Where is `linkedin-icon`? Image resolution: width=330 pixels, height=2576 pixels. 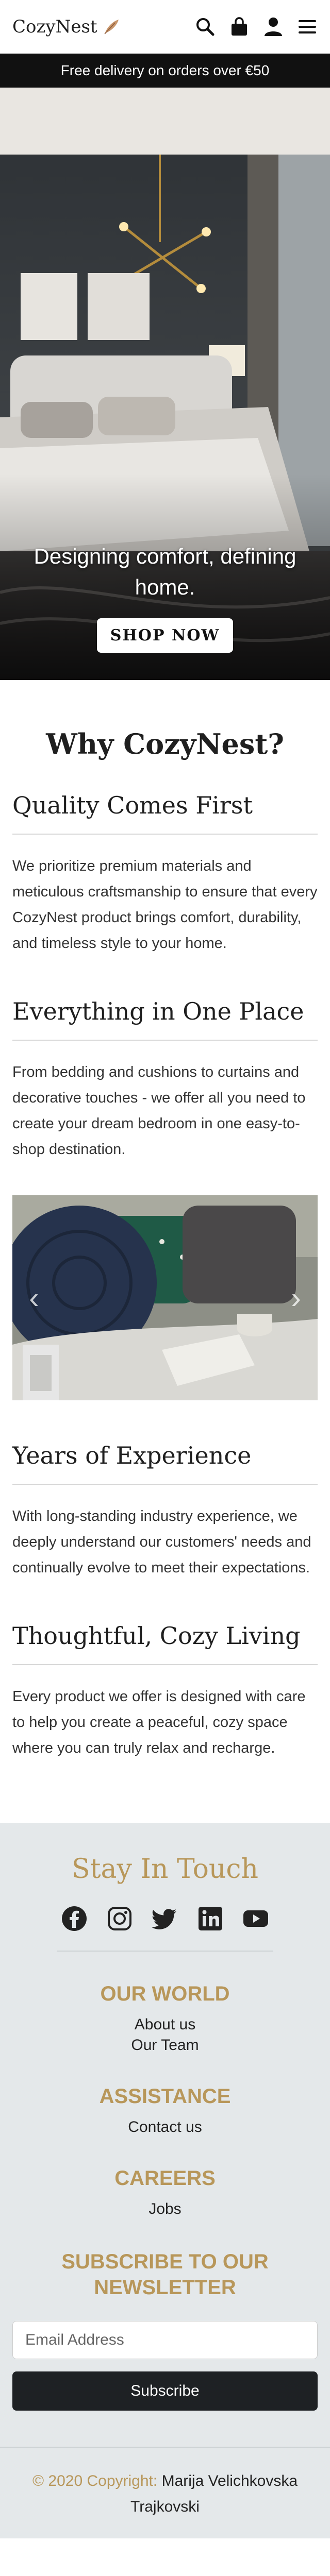
linkedin-icon is located at coordinates (210, 1918).